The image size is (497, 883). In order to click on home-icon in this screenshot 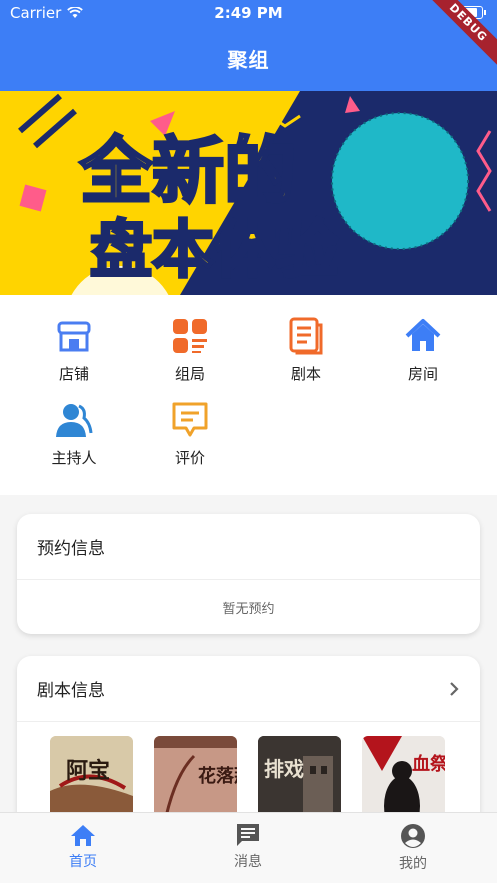, I will do `click(423, 335)`.